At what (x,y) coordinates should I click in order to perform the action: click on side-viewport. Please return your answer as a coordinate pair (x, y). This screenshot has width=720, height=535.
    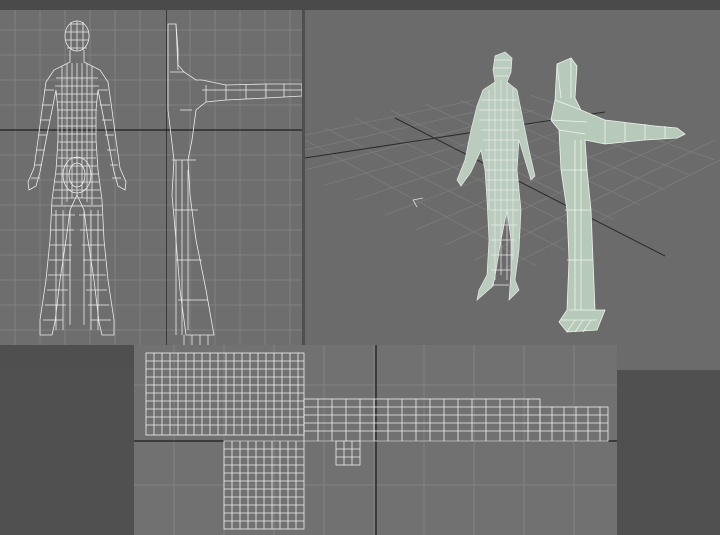
    Looking at the image, I should click on (234, 177).